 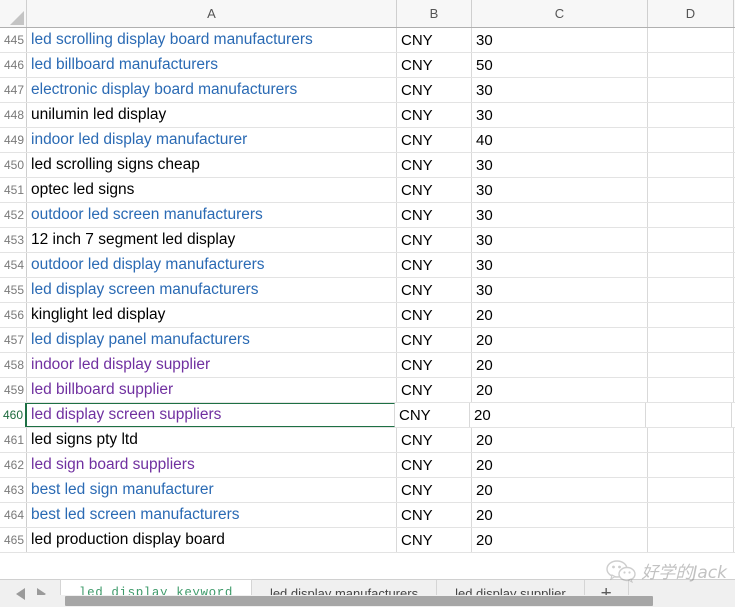 What do you see at coordinates (691, 65) in the screenshot?
I see `cell-d446` at bounding box center [691, 65].